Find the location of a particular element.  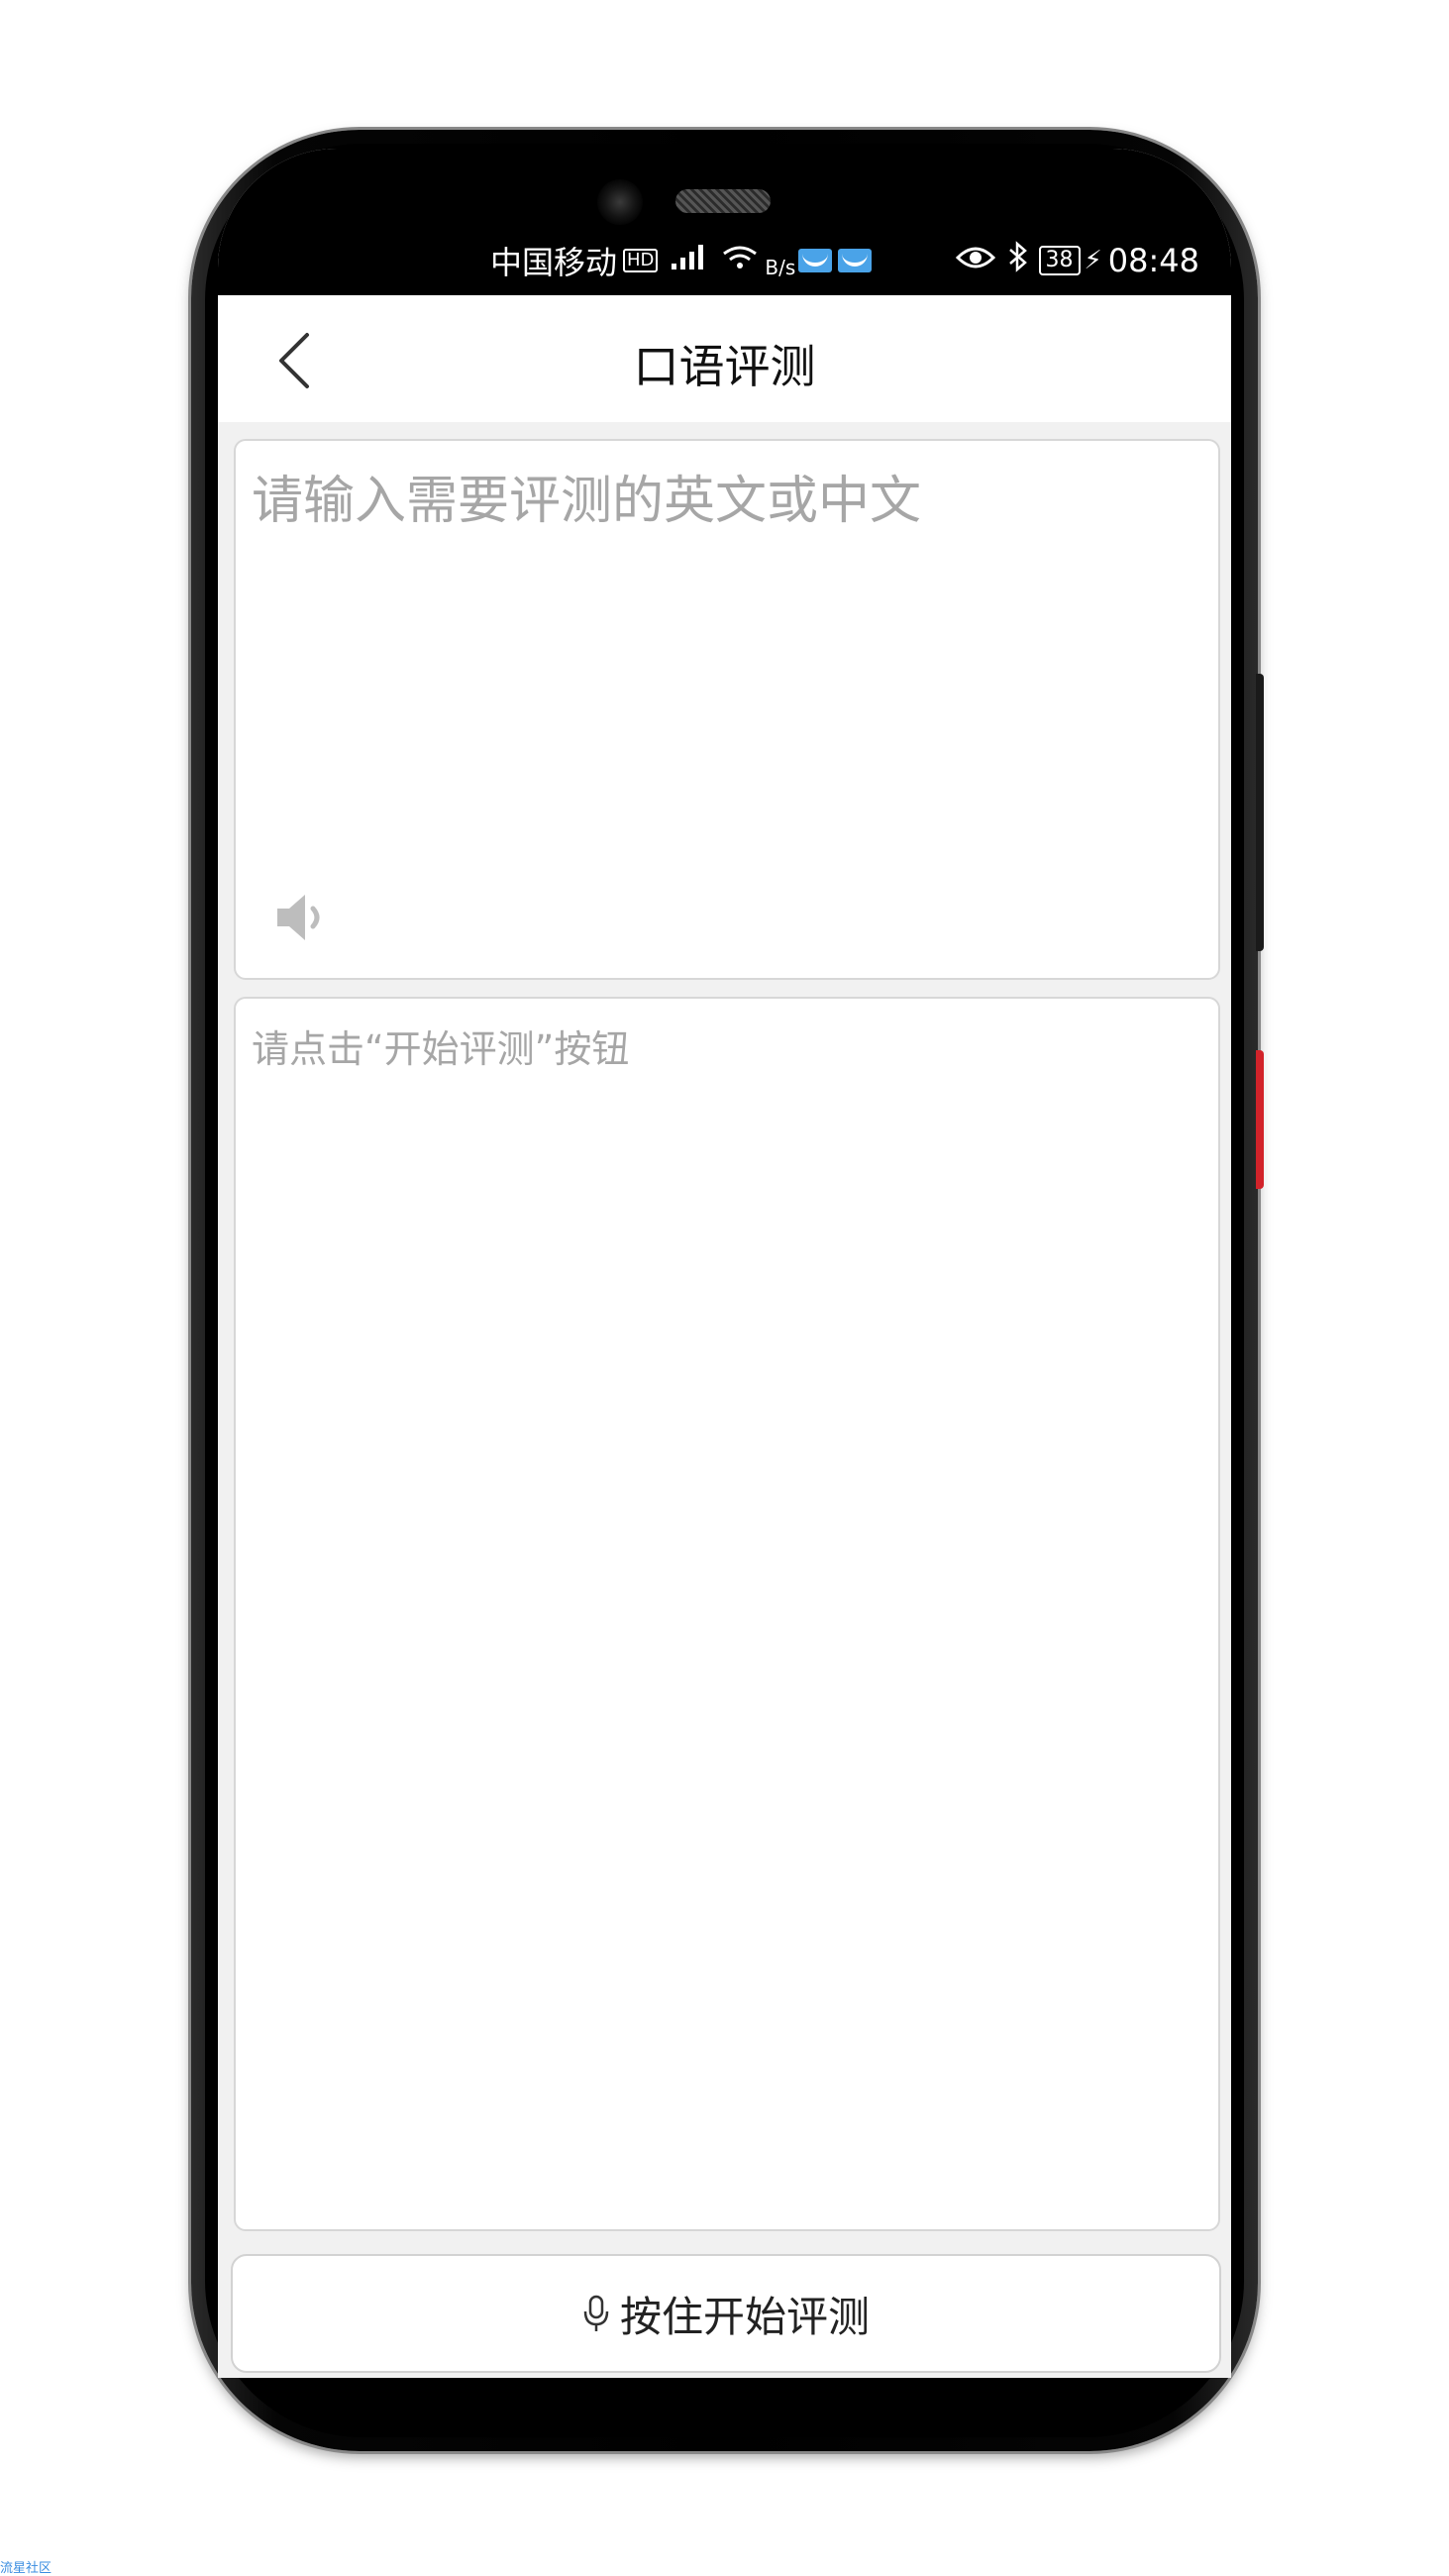

input-card is located at coordinates (727, 709).